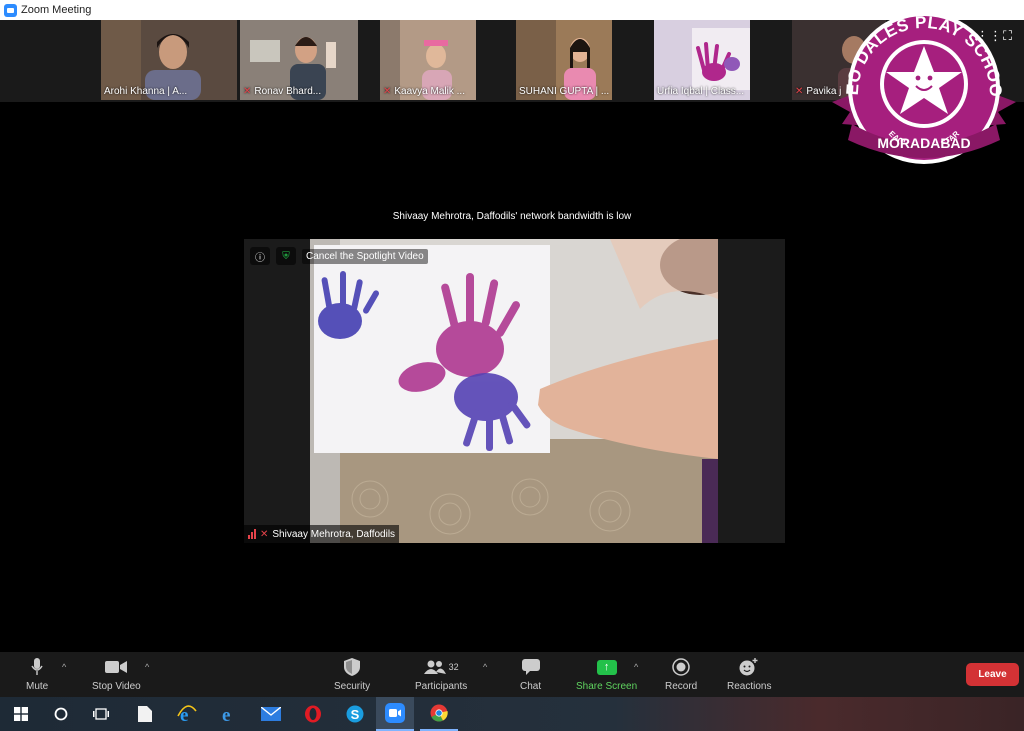 The image size is (1024, 731). Describe the element at coordinates (10, 10) in the screenshot. I see `zoom-app-icon` at that location.